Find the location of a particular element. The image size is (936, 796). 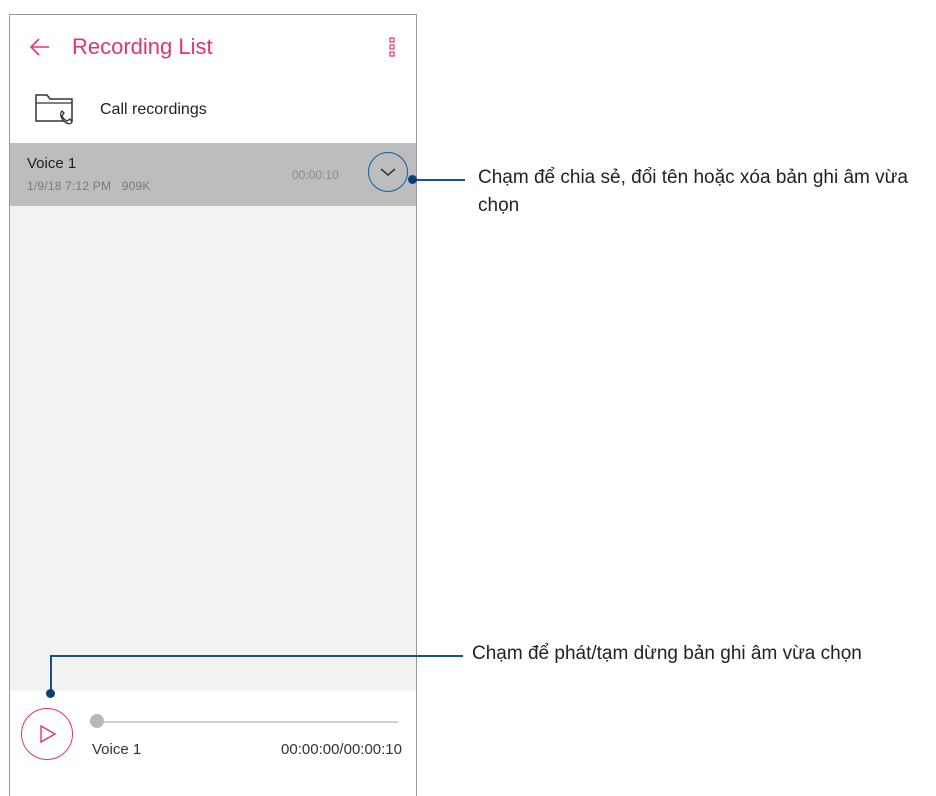

player-time: 00:00:00/00:00:10 is located at coordinates (341, 749).